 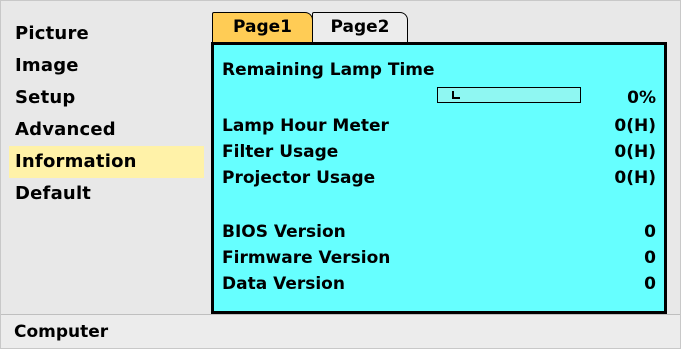 What do you see at coordinates (439, 126) in the screenshot?
I see `lamp-hour-meter-row: Lamp Hour Meter 0(H)` at bounding box center [439, 126].